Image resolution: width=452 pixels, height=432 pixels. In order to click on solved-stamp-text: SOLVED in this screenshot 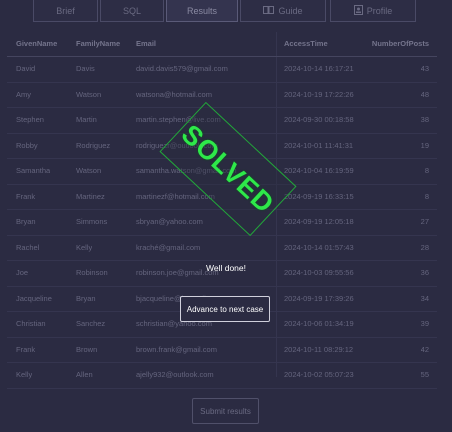, I will do `click(228, 168)`.